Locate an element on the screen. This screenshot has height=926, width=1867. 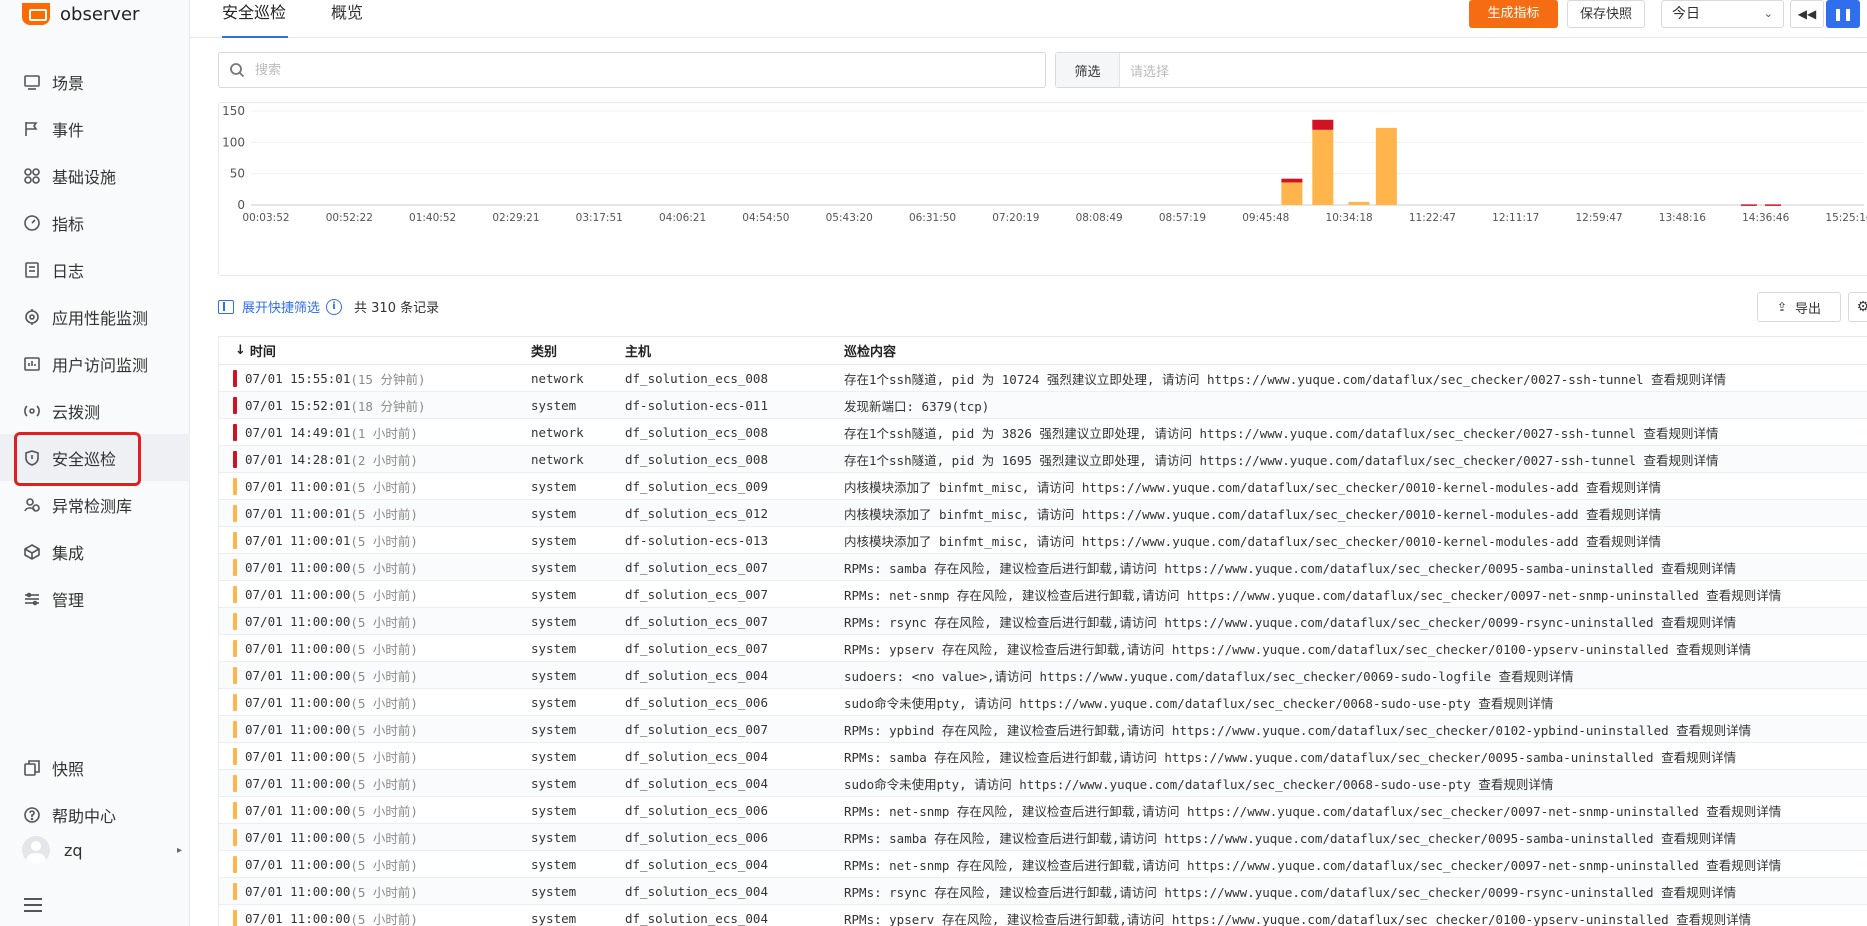
info-icon: i is located at coordinates (334, 306).